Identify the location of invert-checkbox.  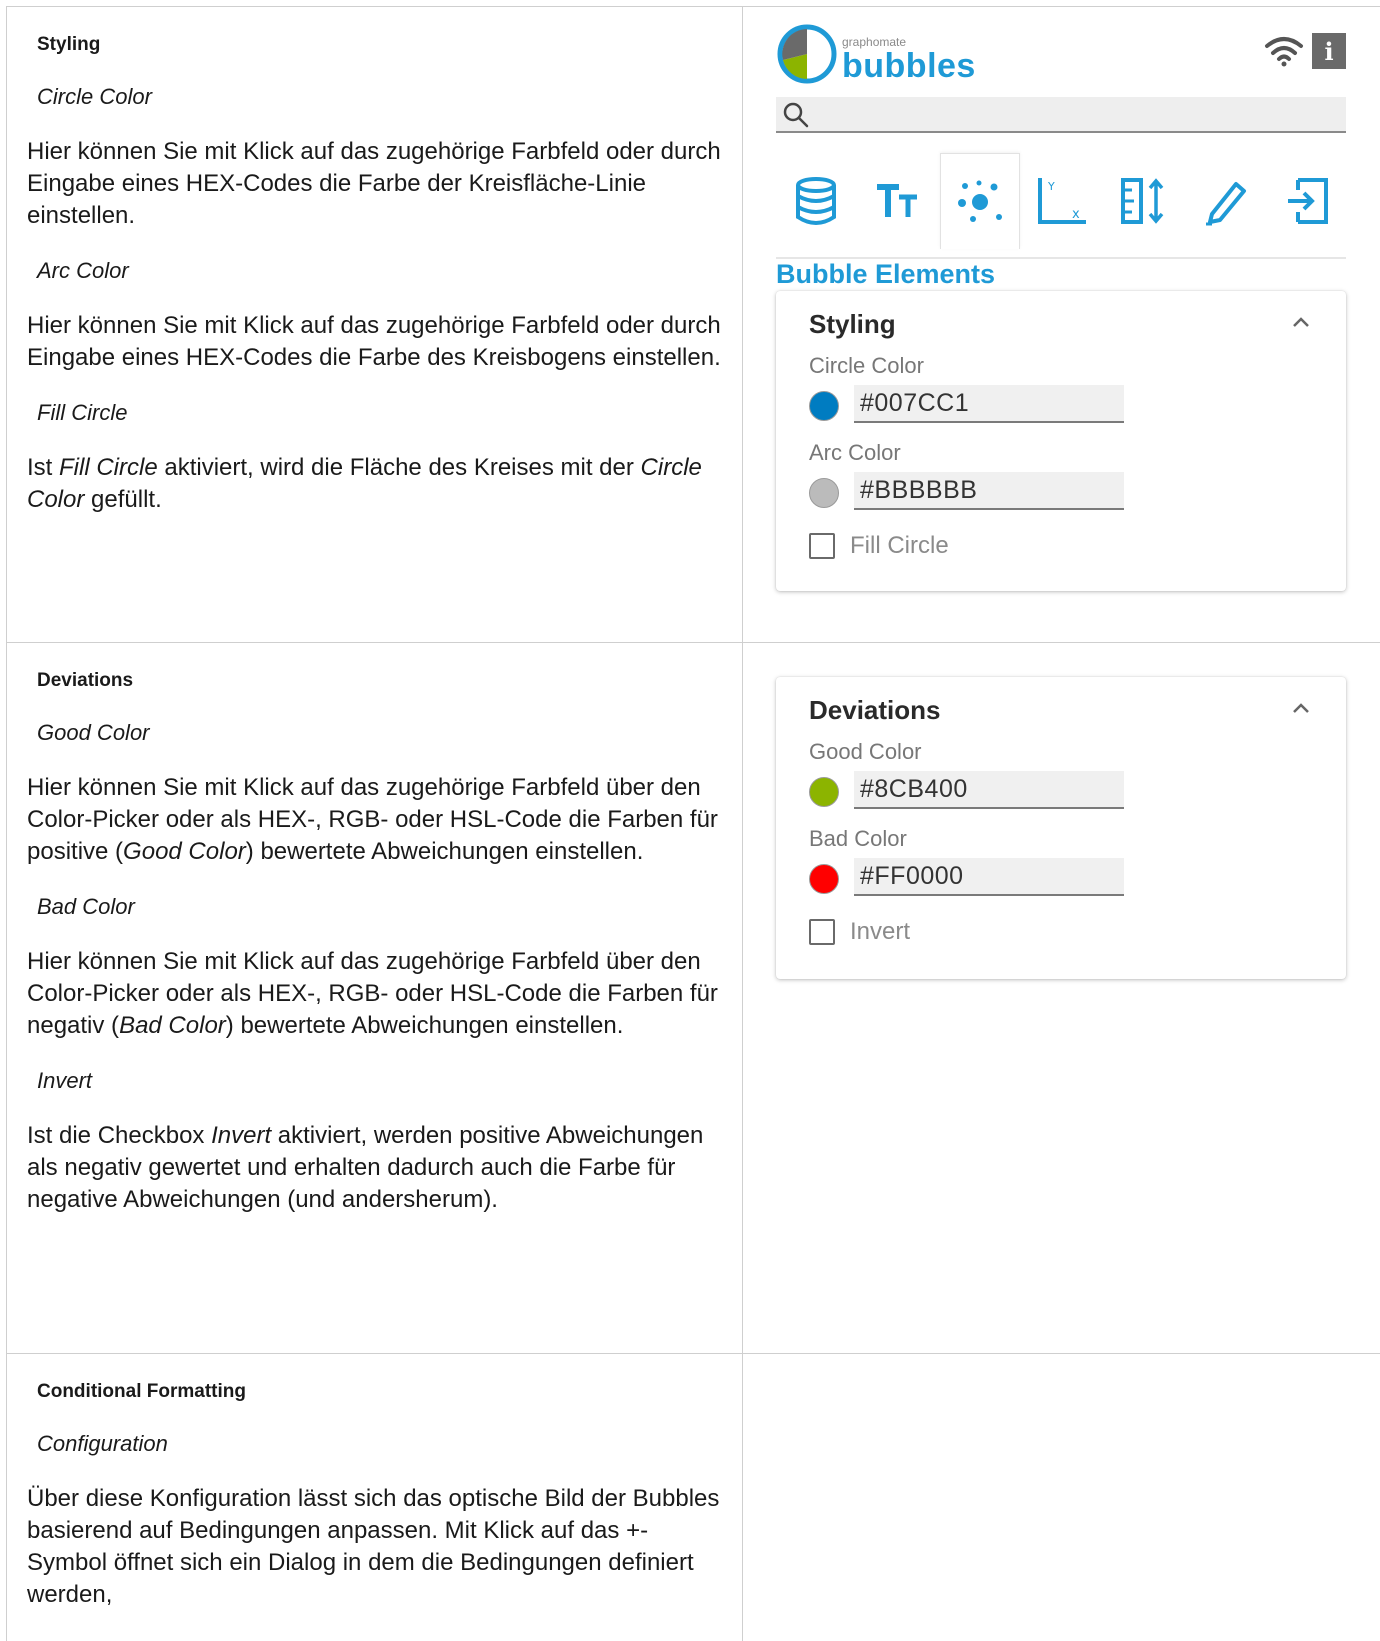
(822, 932).